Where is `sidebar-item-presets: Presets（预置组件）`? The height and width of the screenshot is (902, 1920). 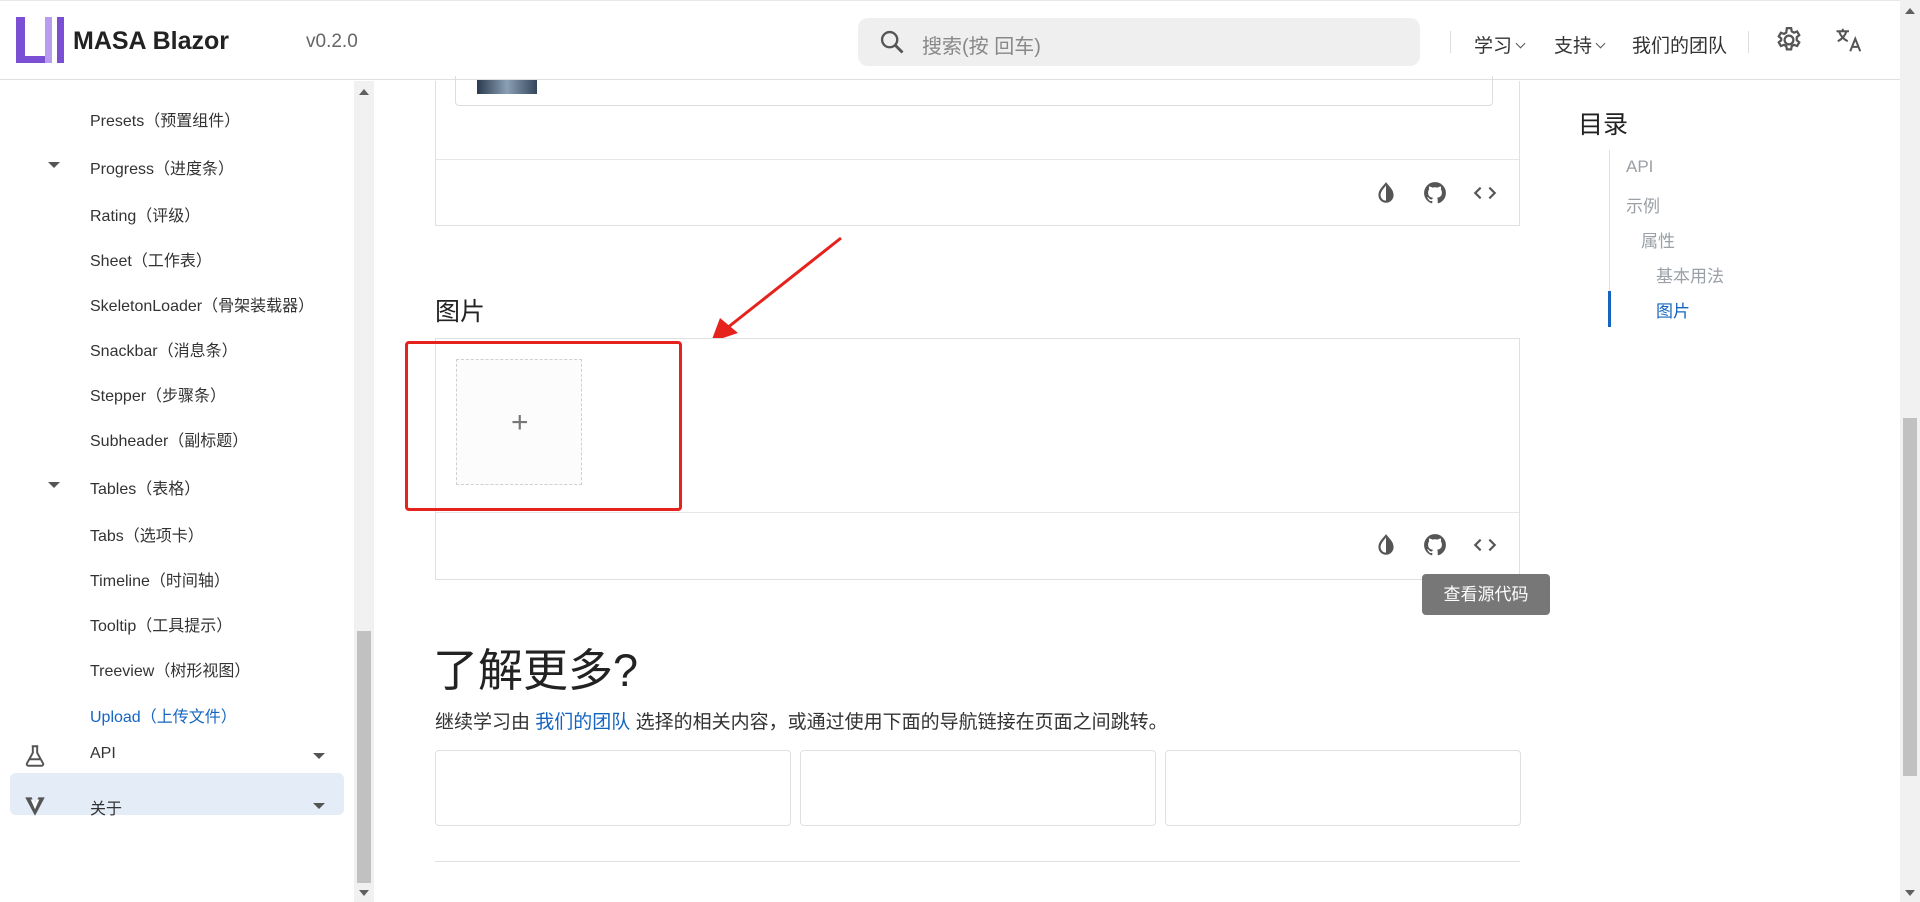 sidebar-item-presets: Presets（预置组件） is located at coordinates (165, 119).